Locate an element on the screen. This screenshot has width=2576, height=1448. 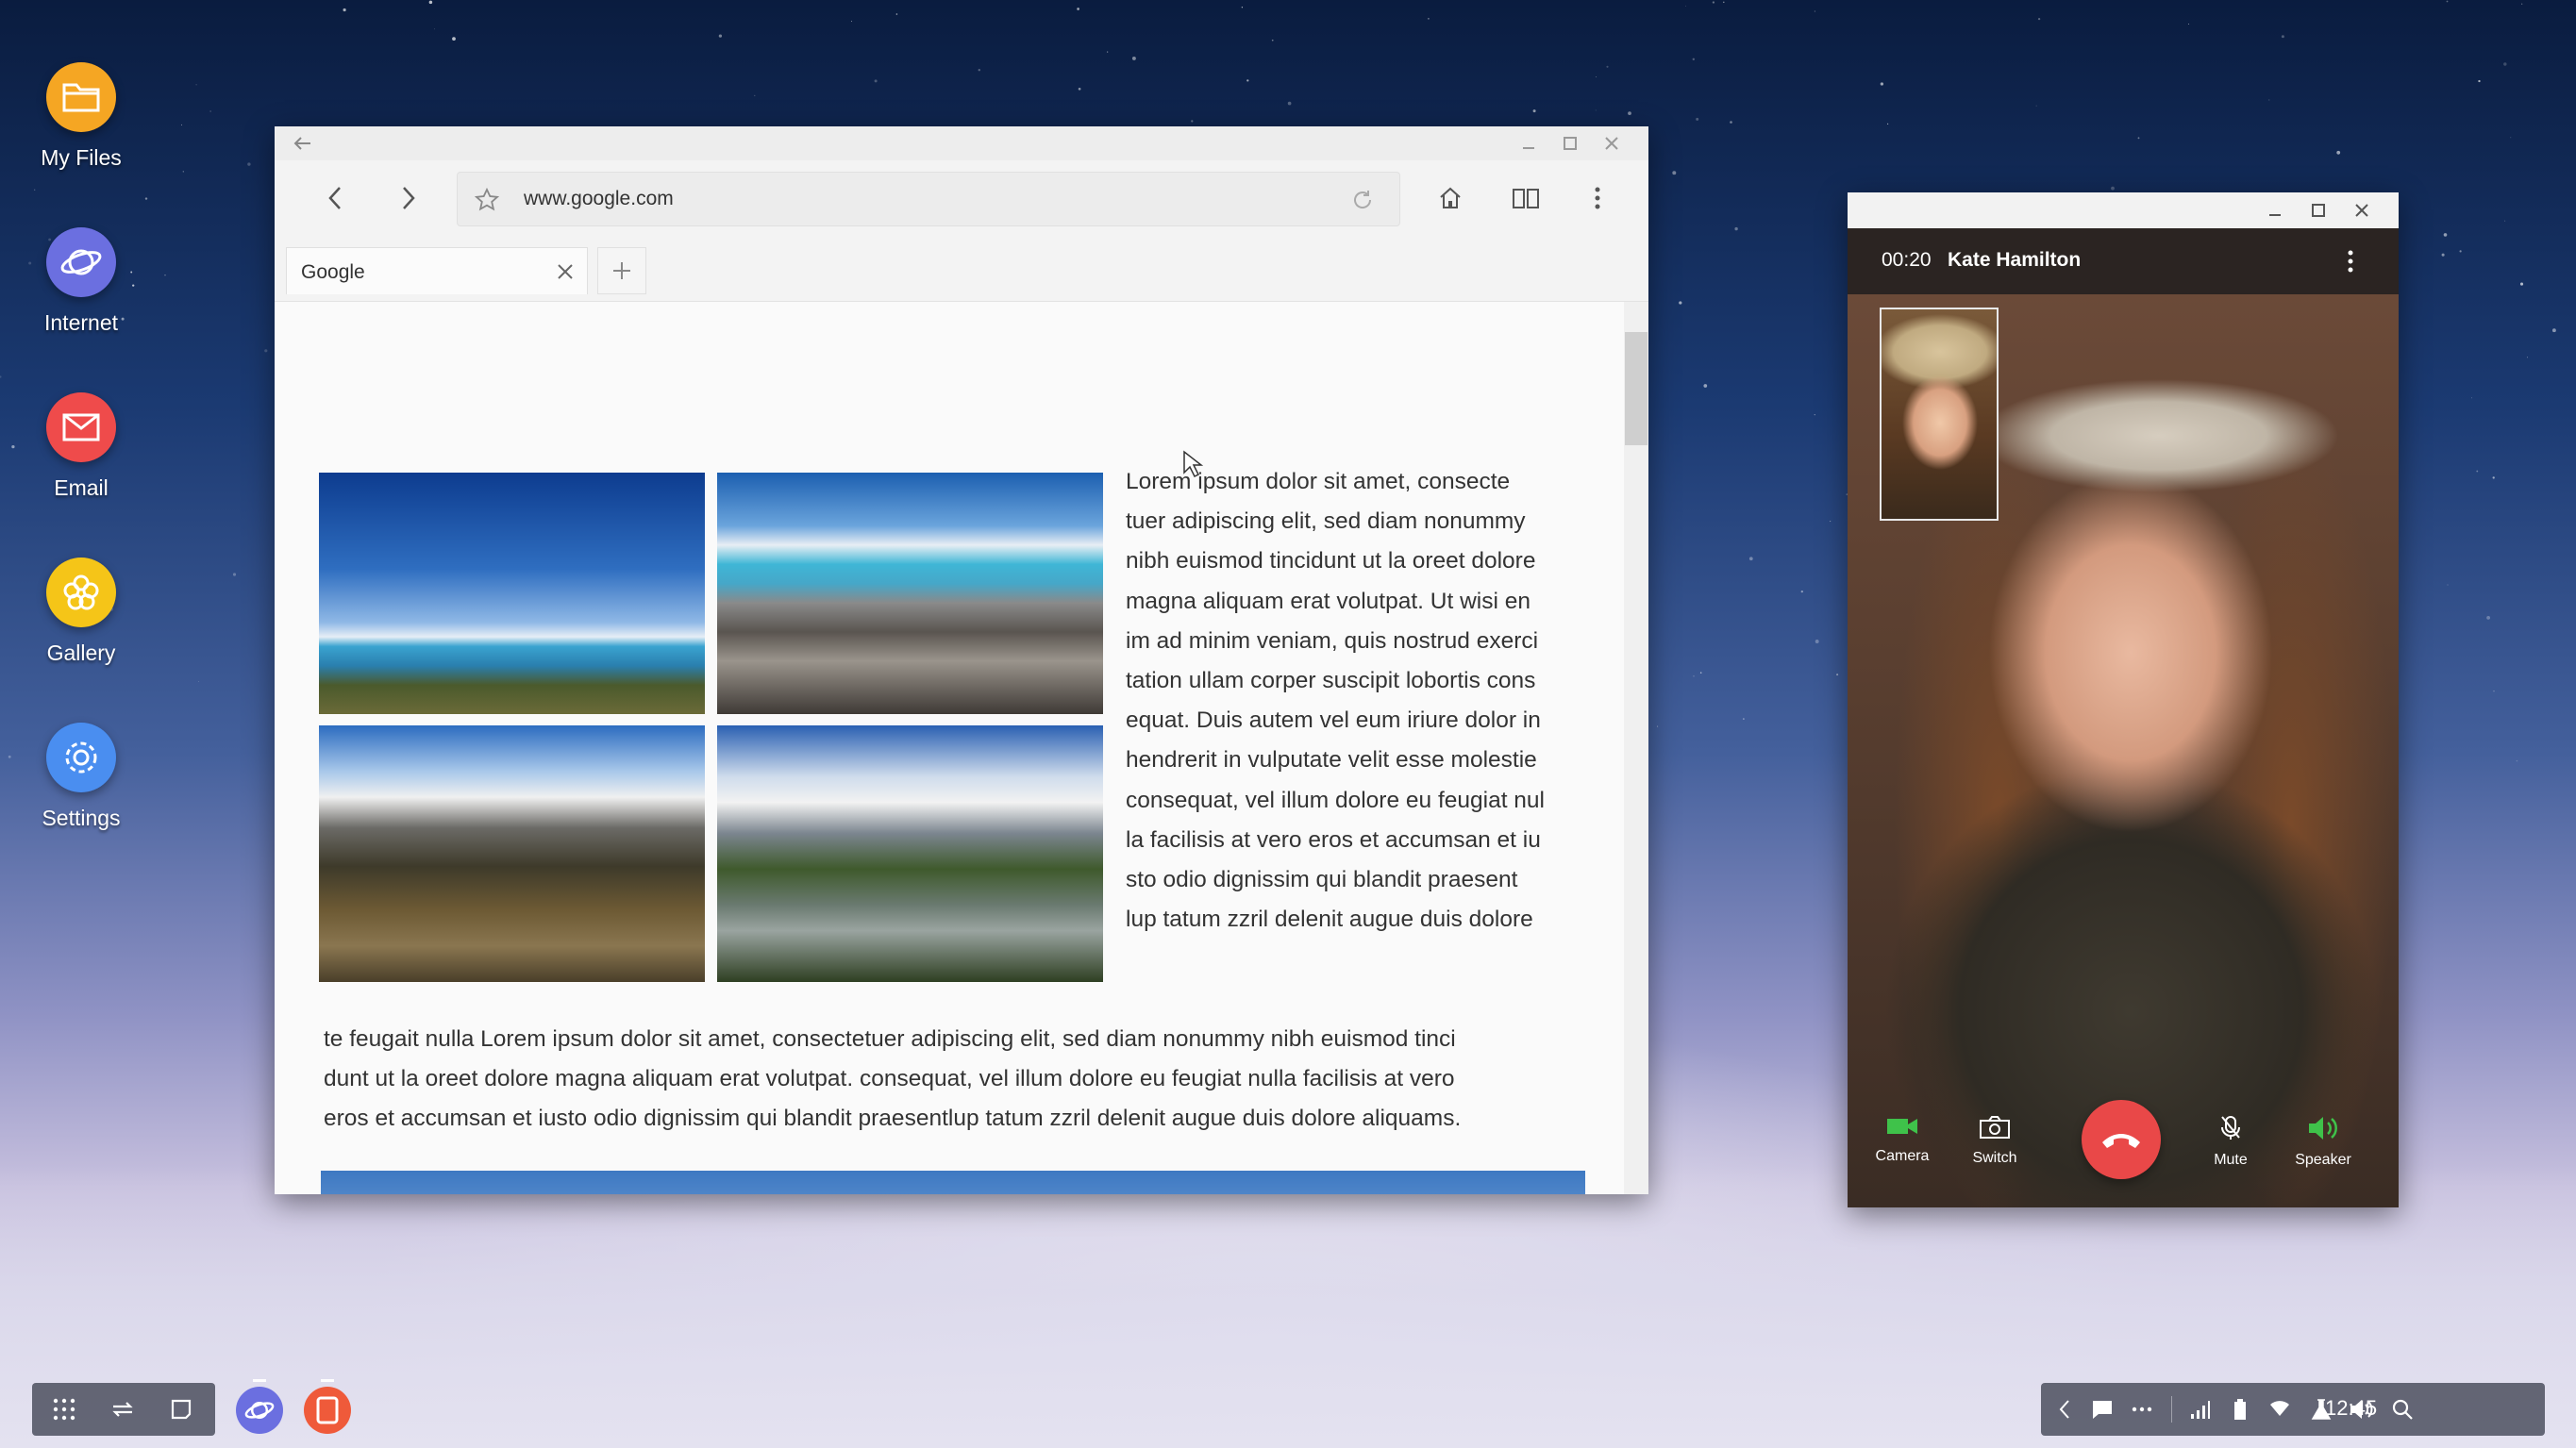
gear-icon is located at coordinates (81, 757).